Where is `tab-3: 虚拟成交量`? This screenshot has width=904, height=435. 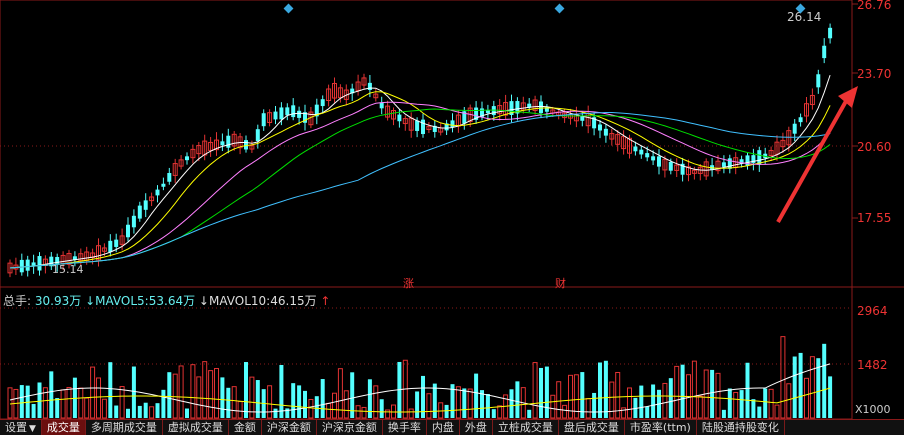
tab-3: 虚拟成交量 is located at coordinates (196, 427).